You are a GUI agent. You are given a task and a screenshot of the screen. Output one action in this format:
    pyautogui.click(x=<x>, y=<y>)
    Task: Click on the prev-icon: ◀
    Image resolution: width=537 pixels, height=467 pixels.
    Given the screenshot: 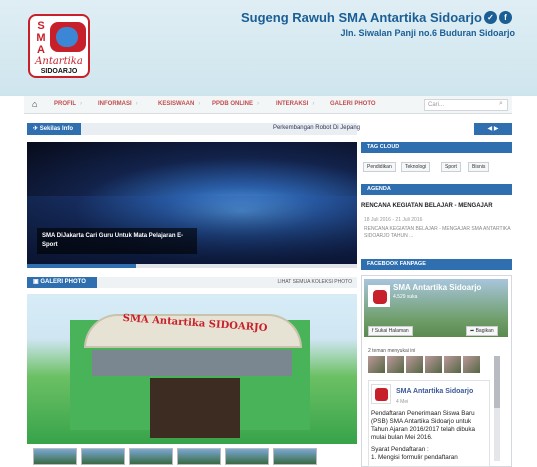 What is the action you would take?
    pyautogui.click(x=490, y=129)
    